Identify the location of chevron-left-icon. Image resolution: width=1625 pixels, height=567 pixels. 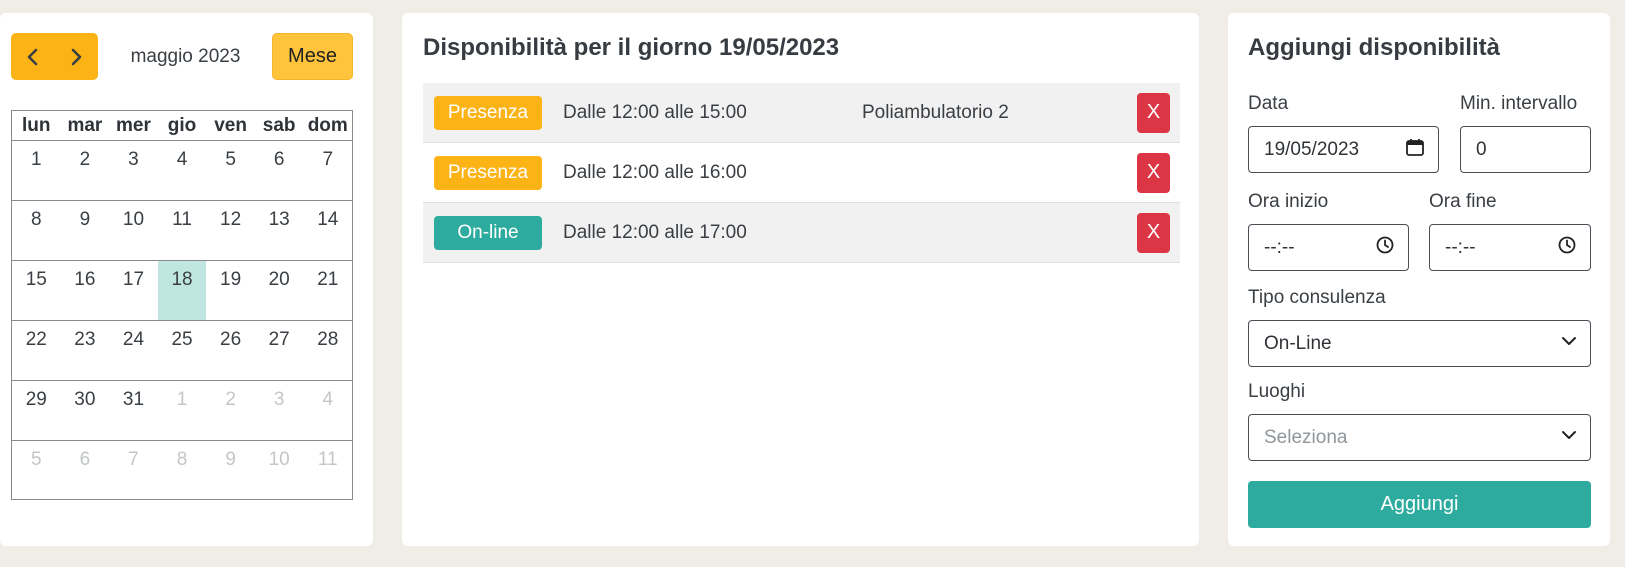
(32, 56).